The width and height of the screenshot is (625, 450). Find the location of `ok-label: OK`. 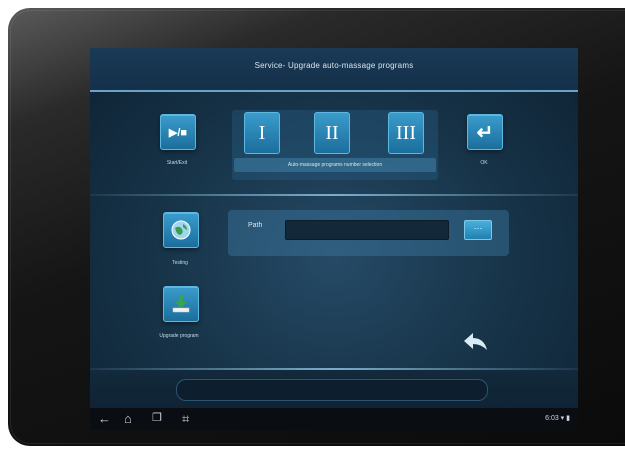

ok-label: OK is located at coordinates (484, 163).